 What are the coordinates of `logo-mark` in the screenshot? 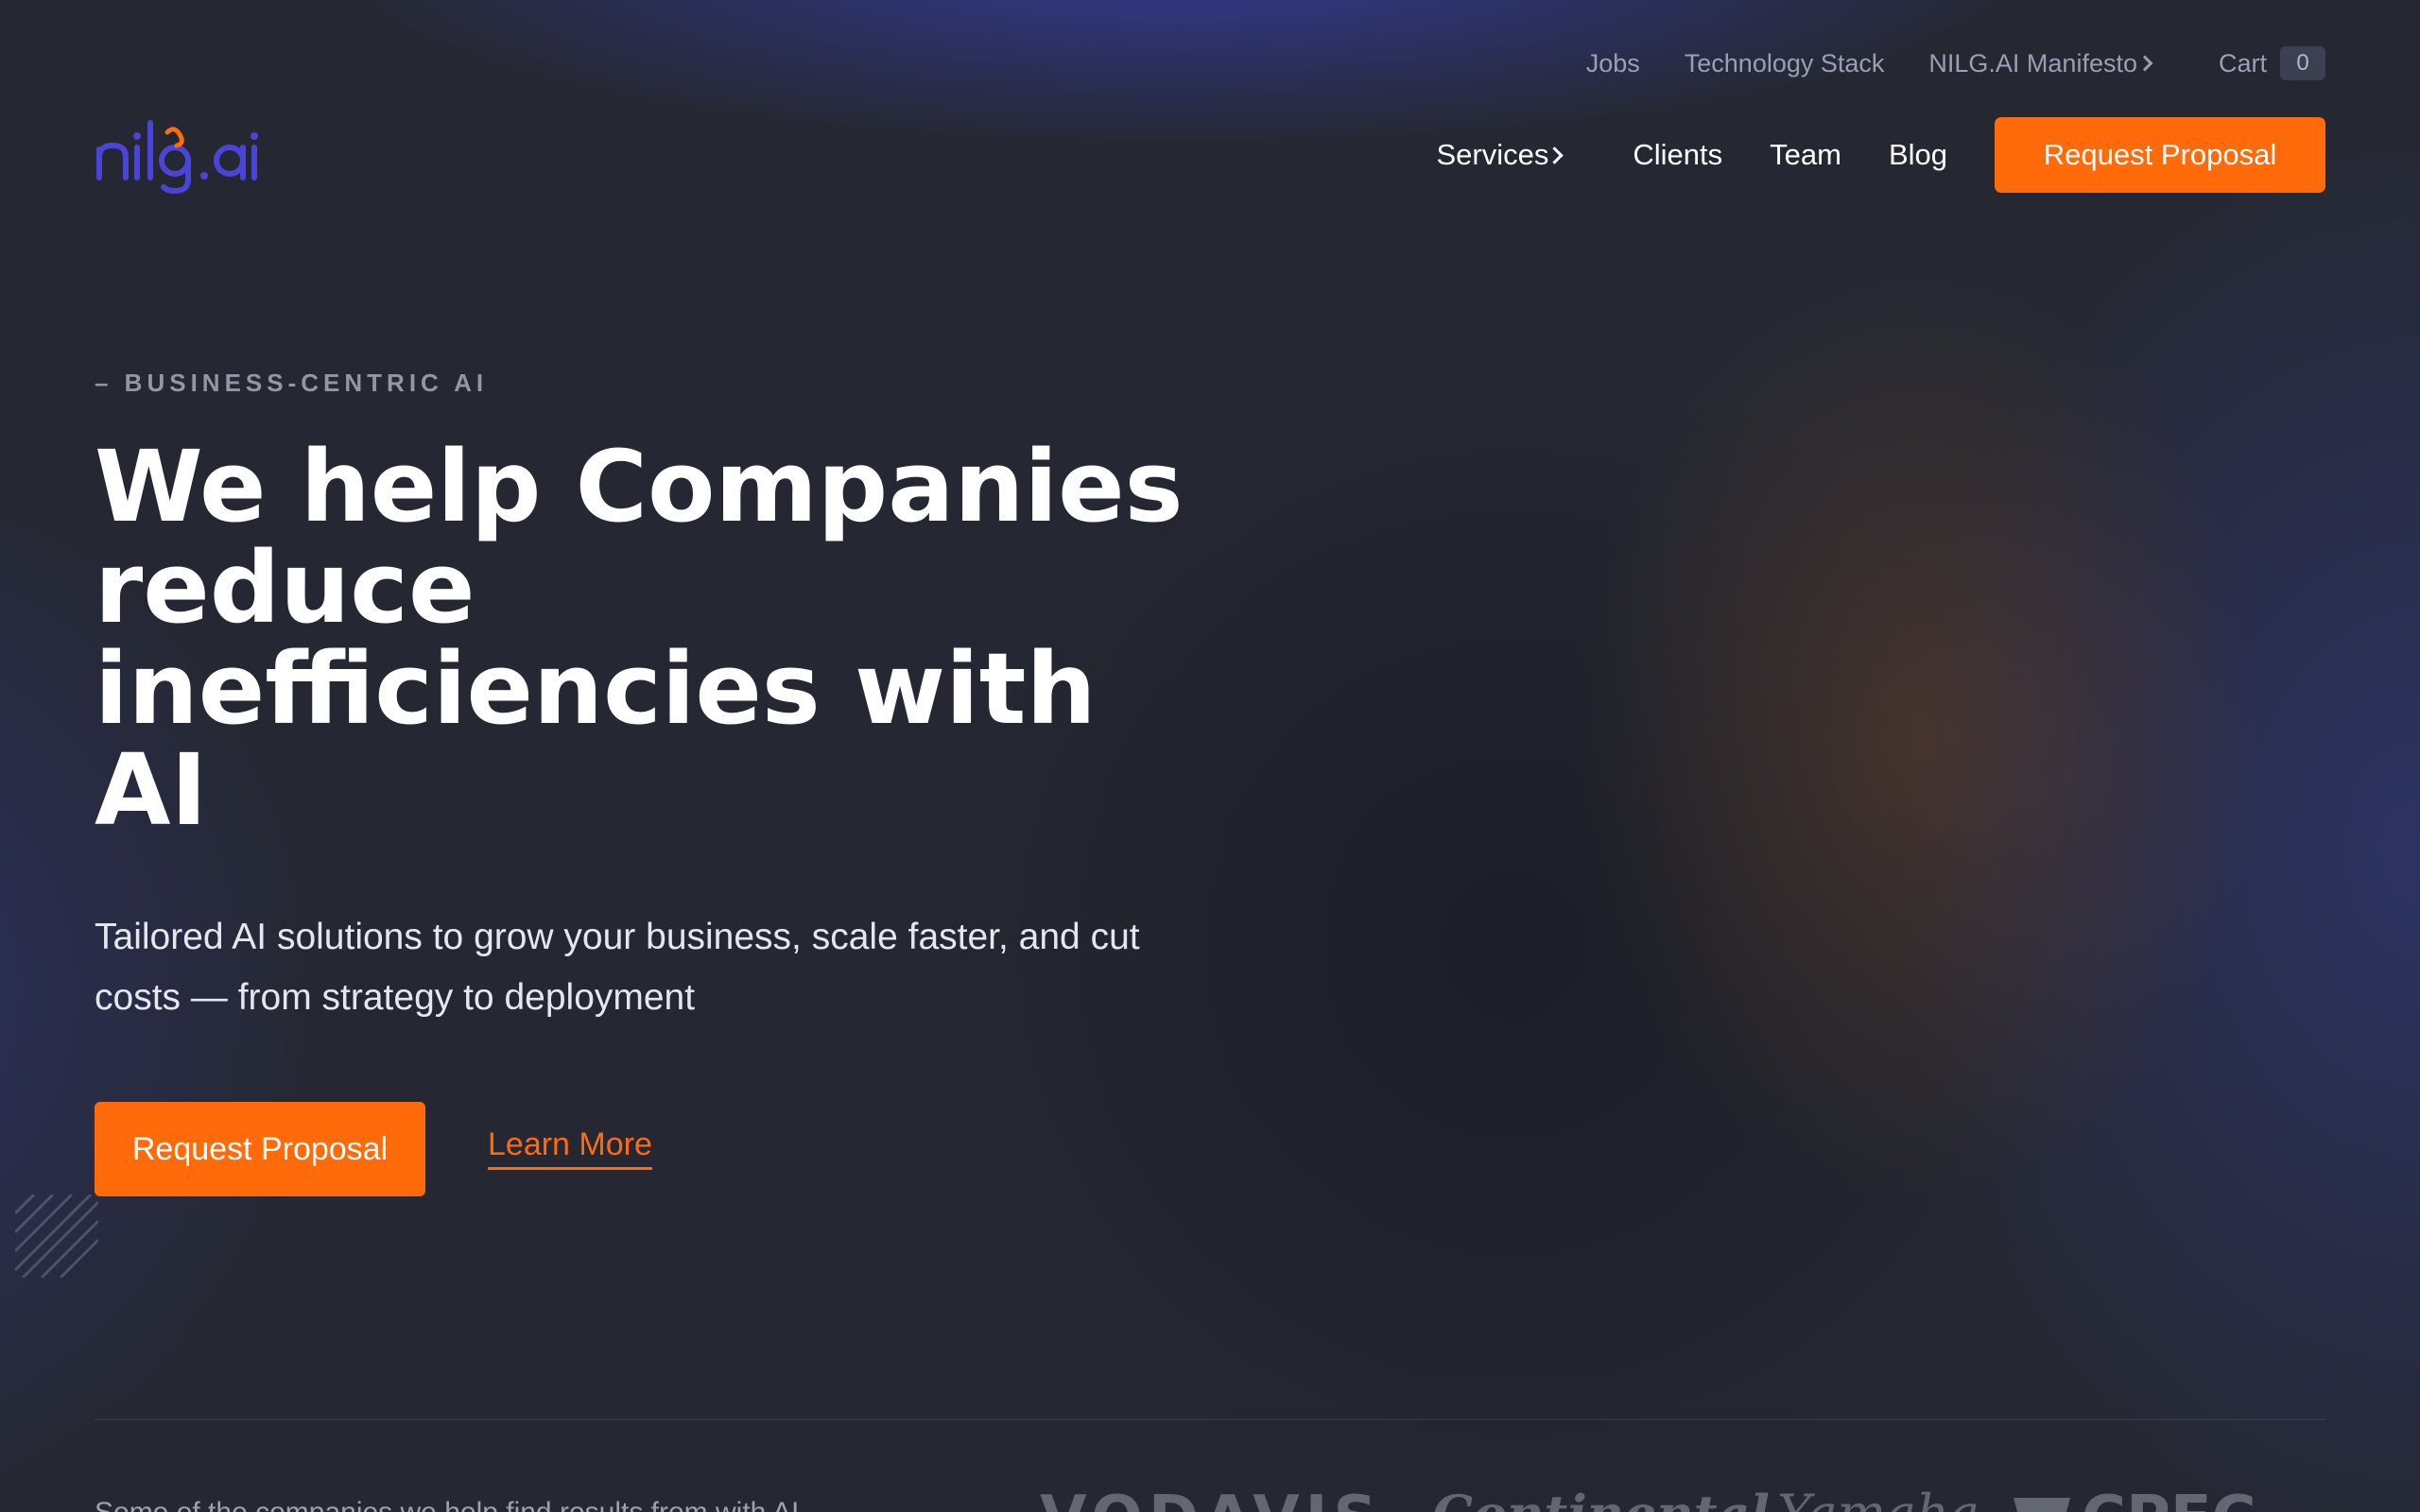 It's located at (177, 157).